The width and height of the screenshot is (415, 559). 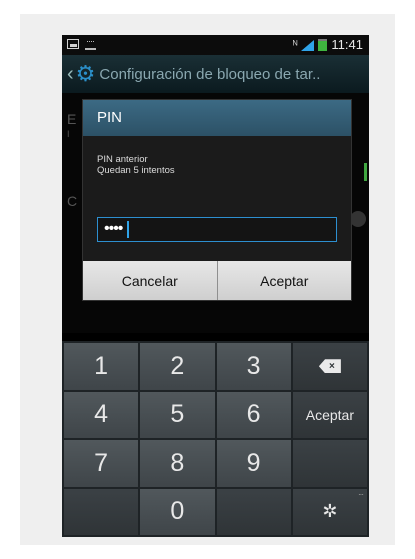 I want to click on key-0: 0, so click(x=177, y=511).